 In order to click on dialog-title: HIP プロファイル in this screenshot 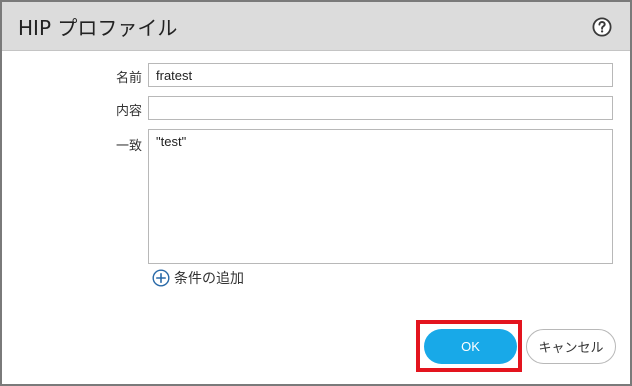, I will do `click(98, 28)`.